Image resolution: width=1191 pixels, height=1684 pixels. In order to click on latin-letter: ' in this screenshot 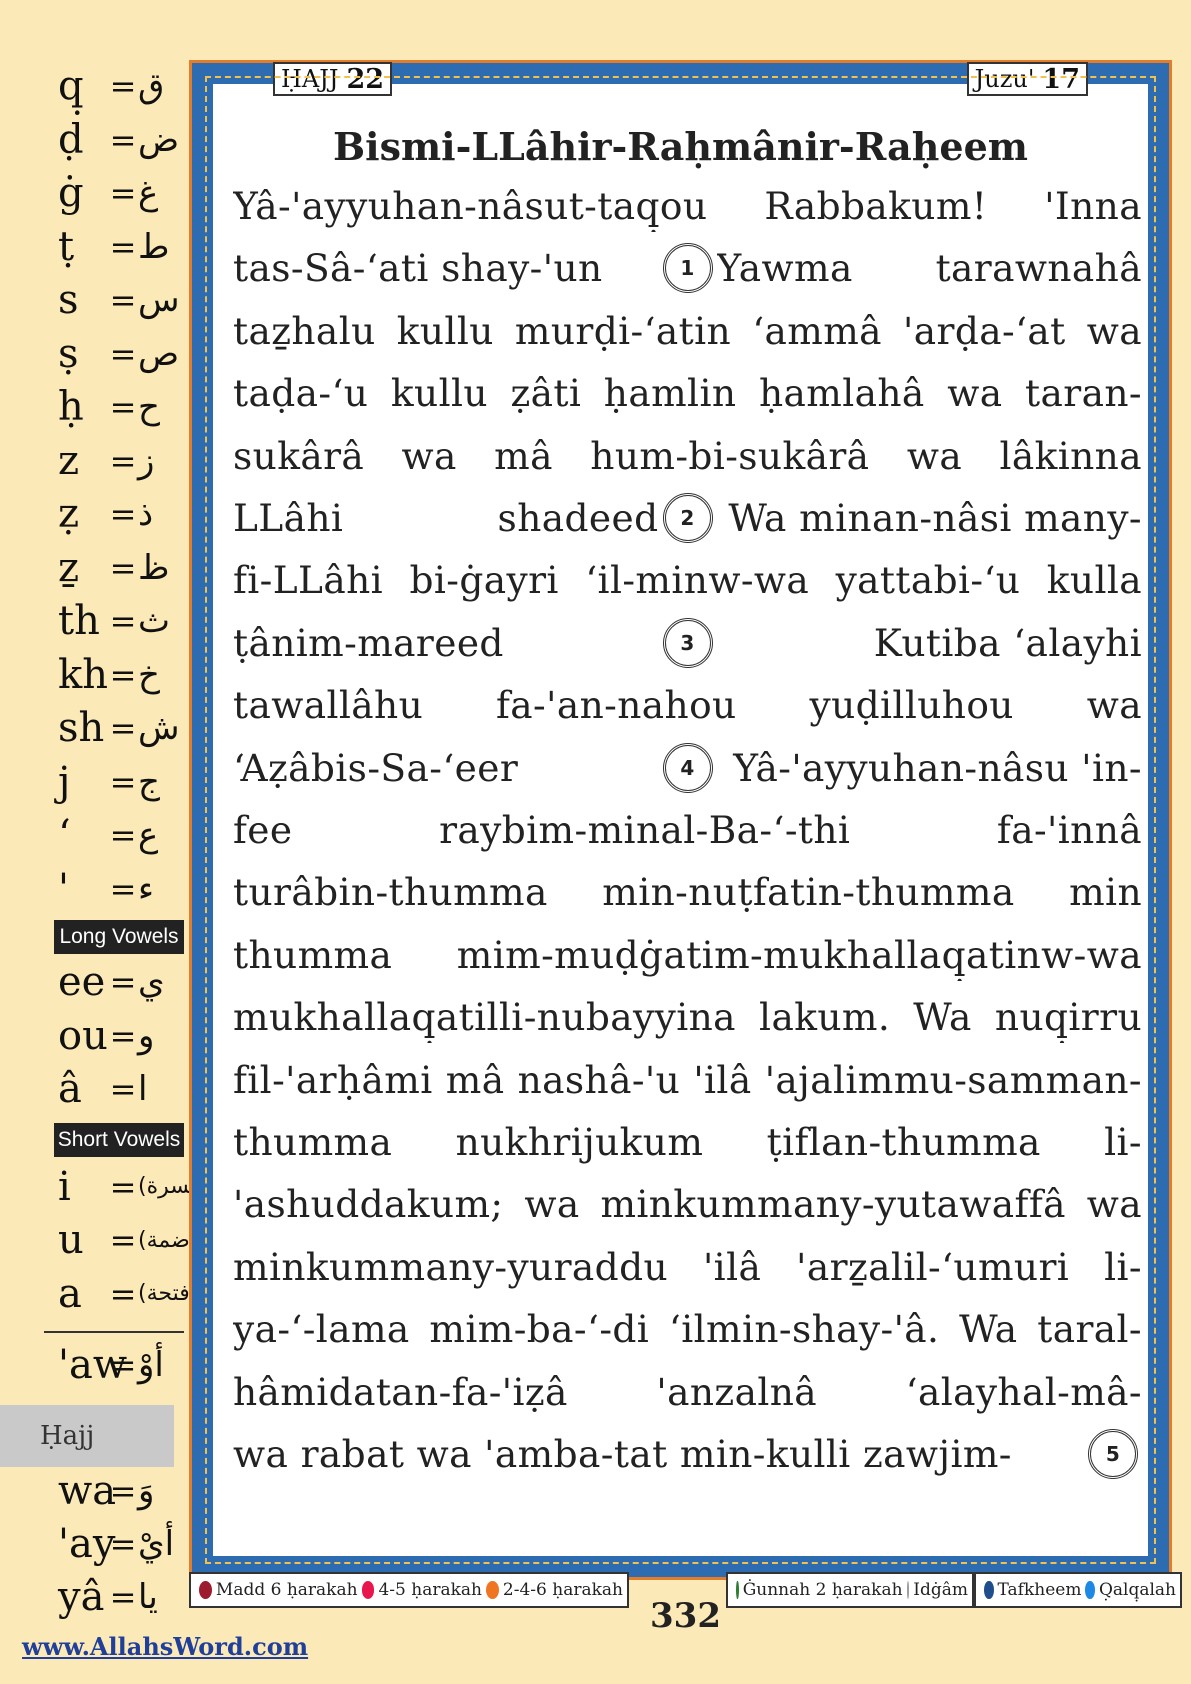, I will do `click(63, 888)`.